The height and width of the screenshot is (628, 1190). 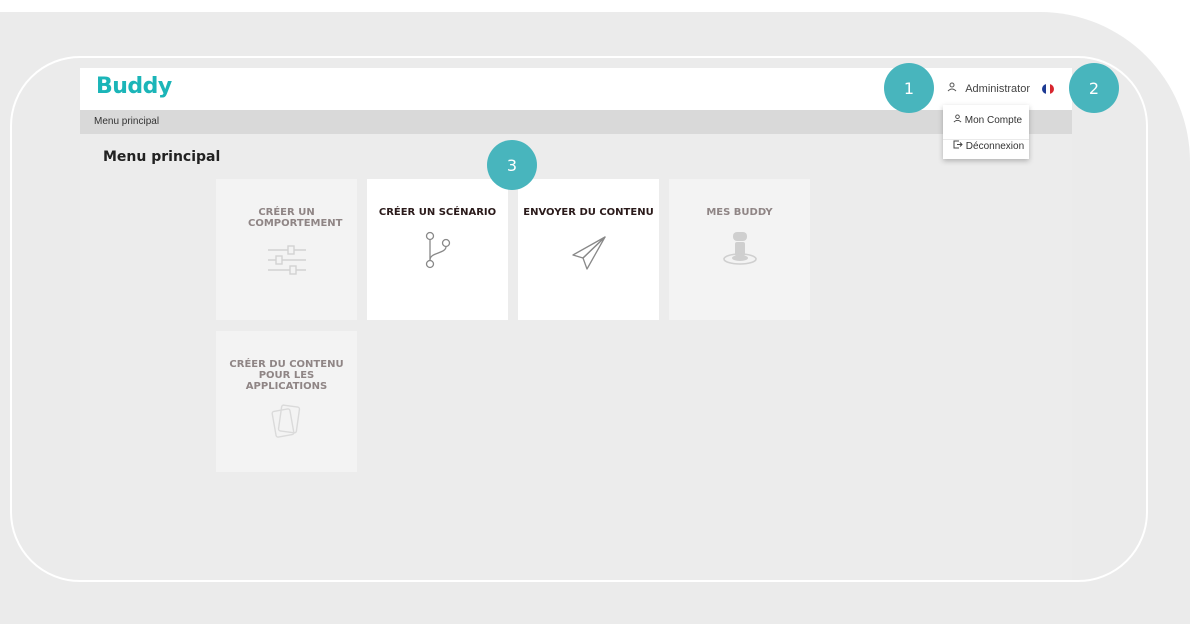 What do you see at coordinates (437, 212) in the screenshot?
I see `tile-label: CRÉER UN SCÉNARIO` at bounding box center [437, 212].